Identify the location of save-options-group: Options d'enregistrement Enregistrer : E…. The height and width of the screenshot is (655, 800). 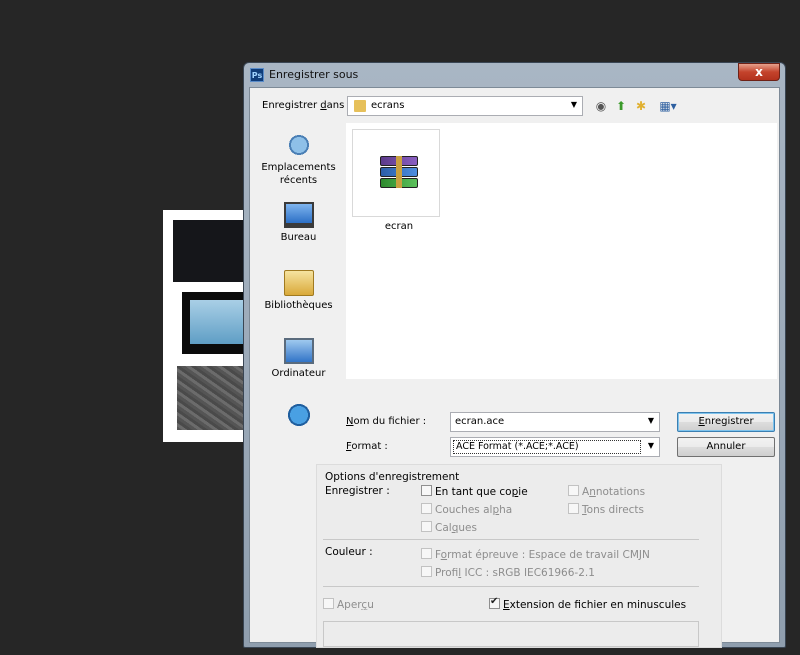
(519, 556).